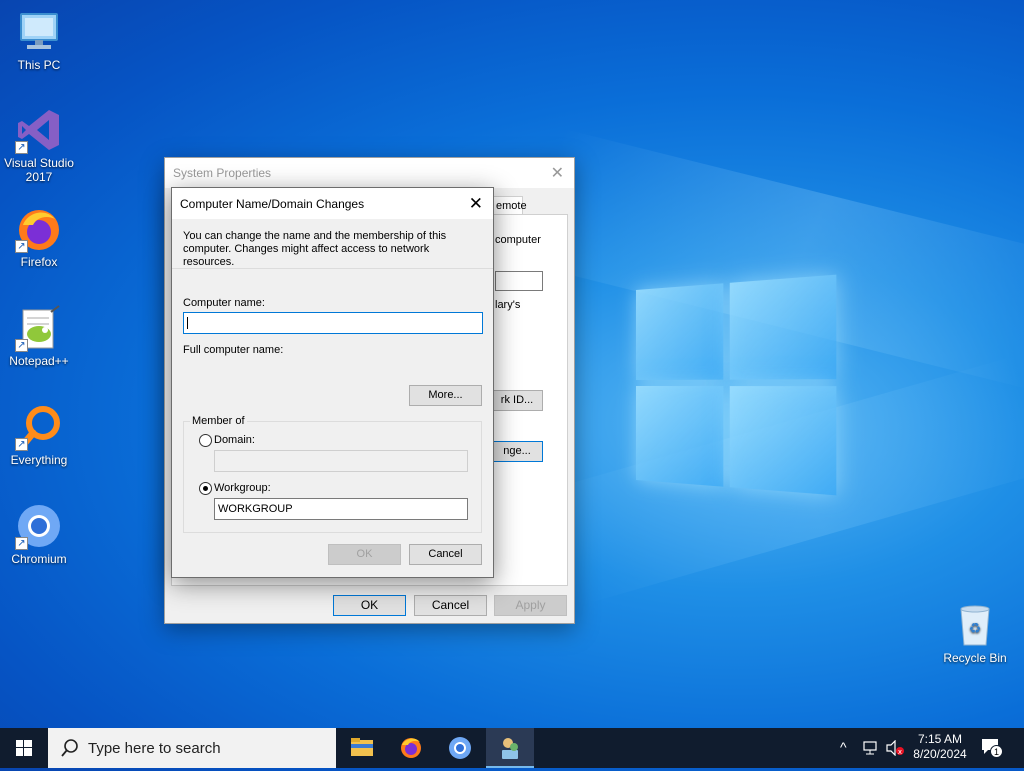 The height and width of the screenshot is (771, 1024). What do you see at coordinates (187, 323) in the screenshot?
I see `text-cursor` at bounding box center [187, 323].